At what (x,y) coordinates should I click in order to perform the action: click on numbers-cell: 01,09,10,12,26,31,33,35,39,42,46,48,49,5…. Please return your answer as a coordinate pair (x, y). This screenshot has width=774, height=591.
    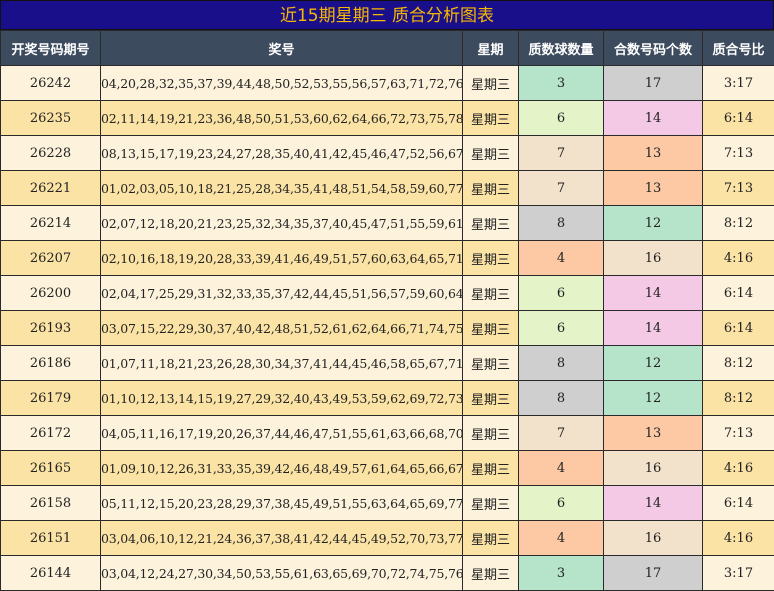
    Looking at the image, I should click on (282, 468).